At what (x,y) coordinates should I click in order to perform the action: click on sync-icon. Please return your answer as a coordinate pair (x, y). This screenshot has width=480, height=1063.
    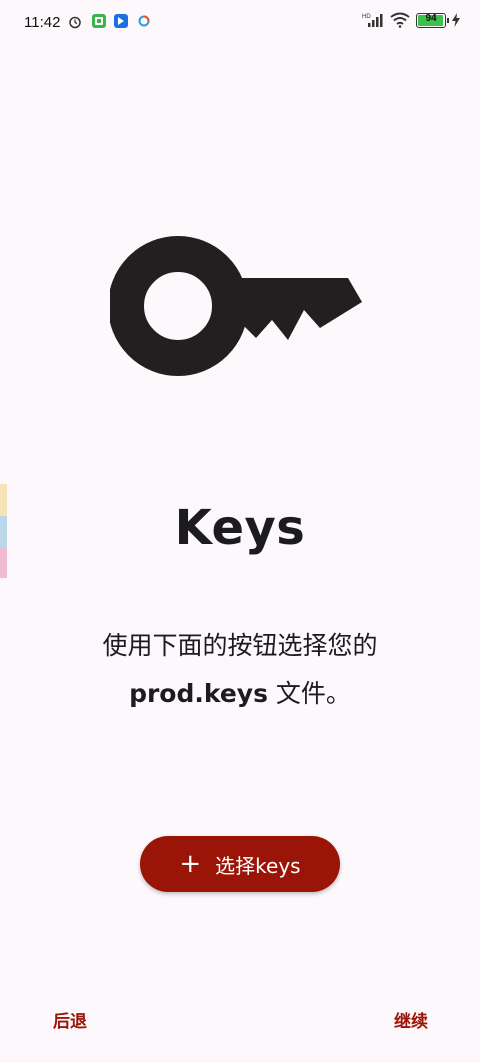
    Looking at the image, I should click on (144, 21).